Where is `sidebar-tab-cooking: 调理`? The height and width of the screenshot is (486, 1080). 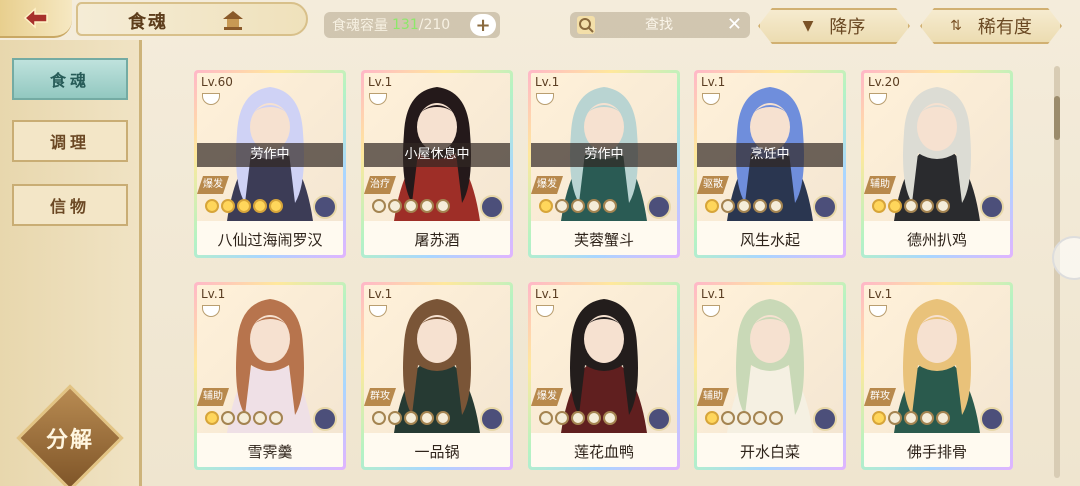 sidebar-tab-cooking: 调理 is located at coordinates (70, 141).